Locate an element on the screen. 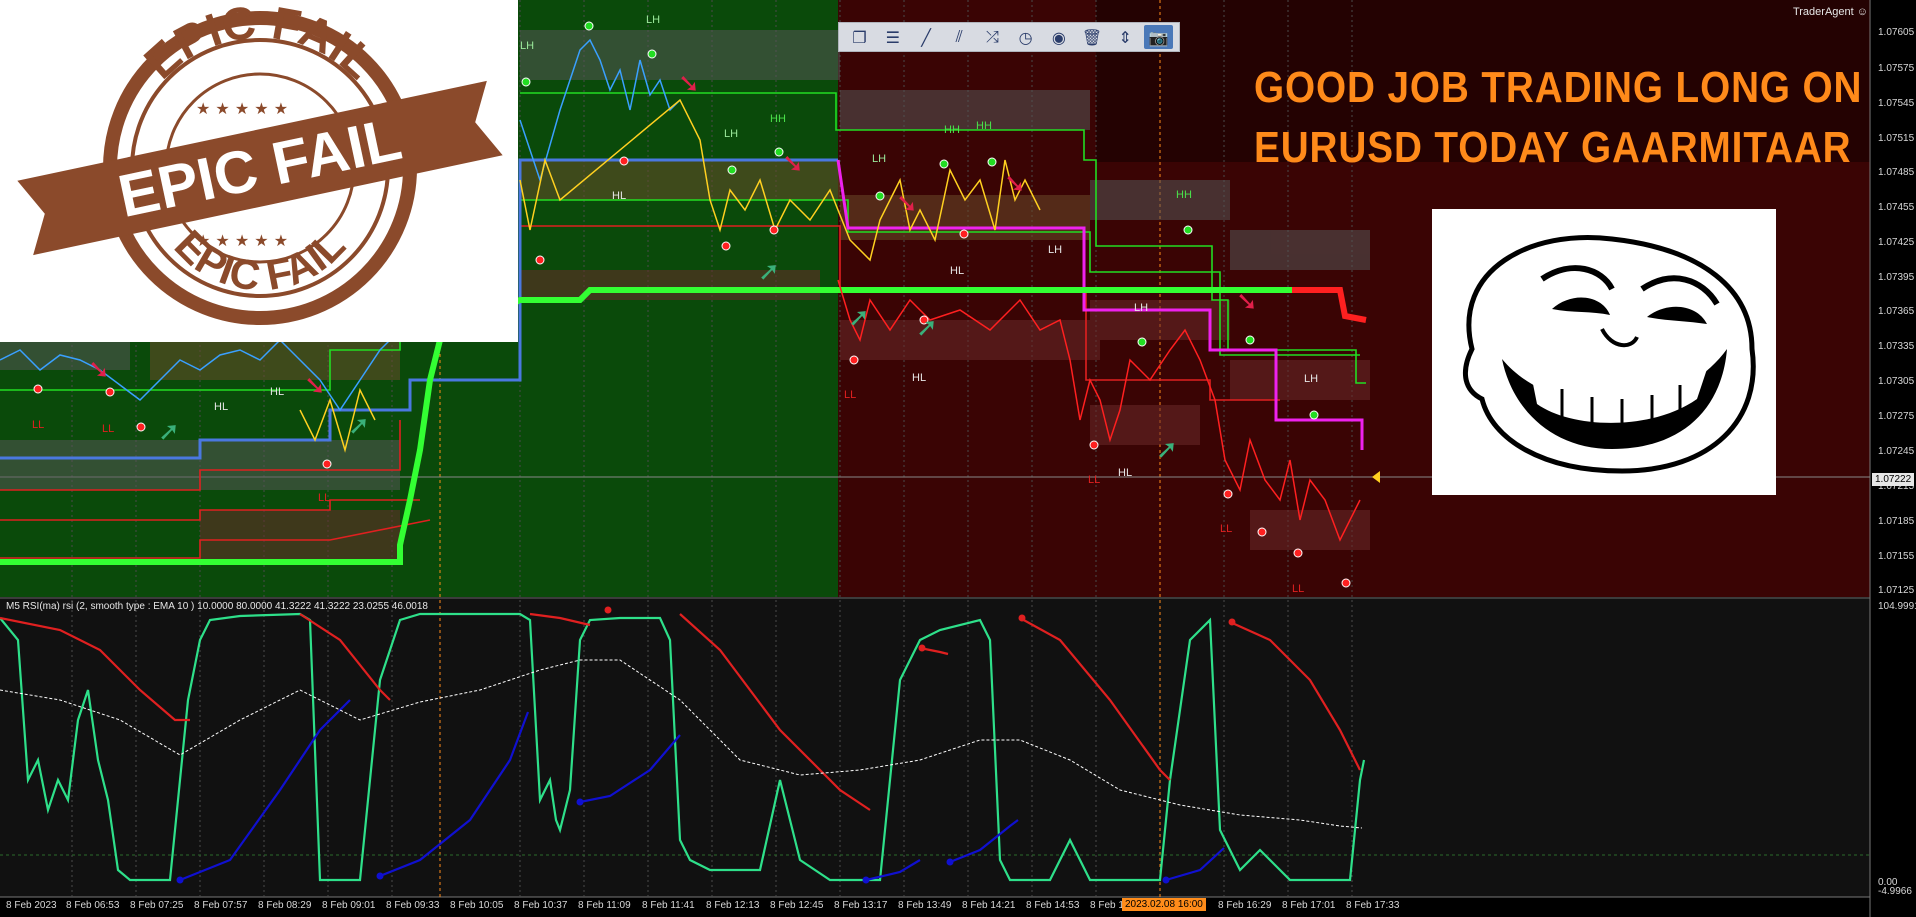 Image resolution: width=1916 pixels, height=917 pixels. time-tick: 8 Feb 12:13 is located at coordinates (733, 905).